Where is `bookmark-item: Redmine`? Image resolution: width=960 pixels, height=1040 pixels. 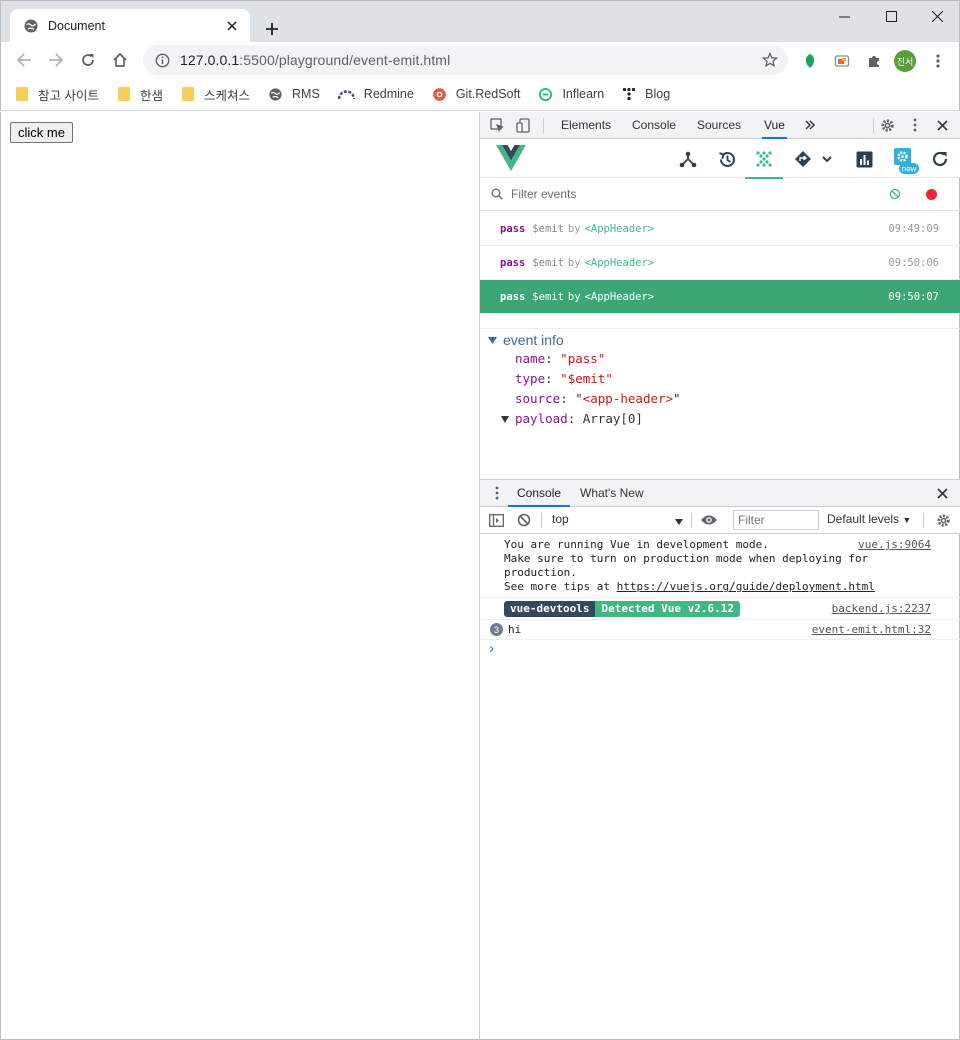
bookmark-item: Redmine is located at coordinates (375, 94).